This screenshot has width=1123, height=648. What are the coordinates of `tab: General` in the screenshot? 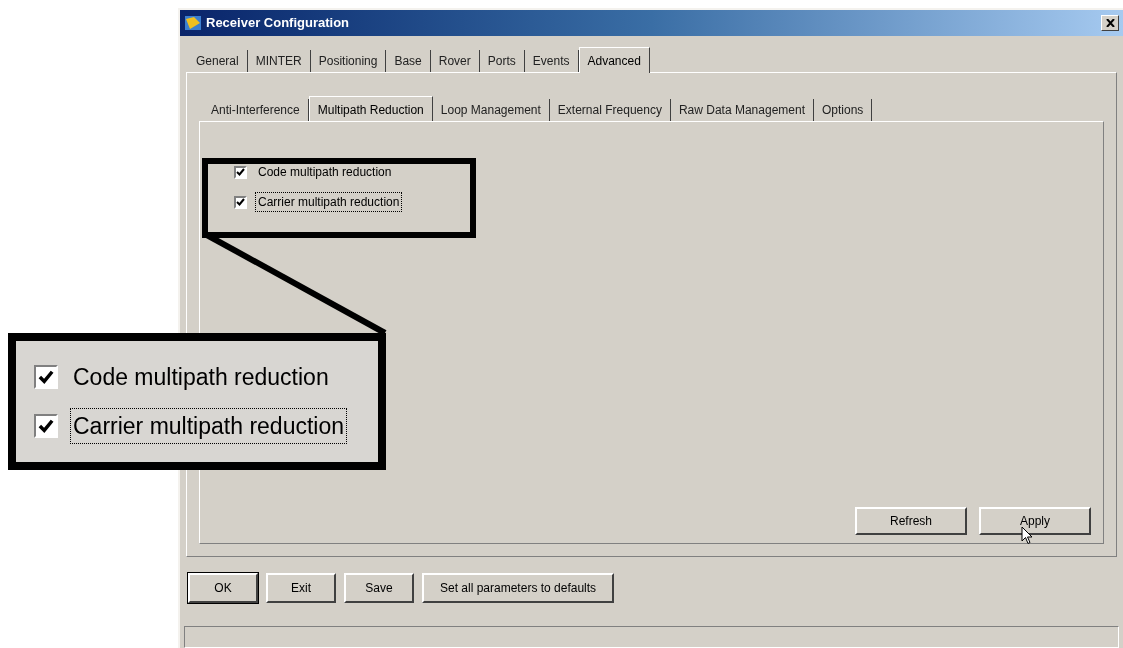 It's located at (218, 61).